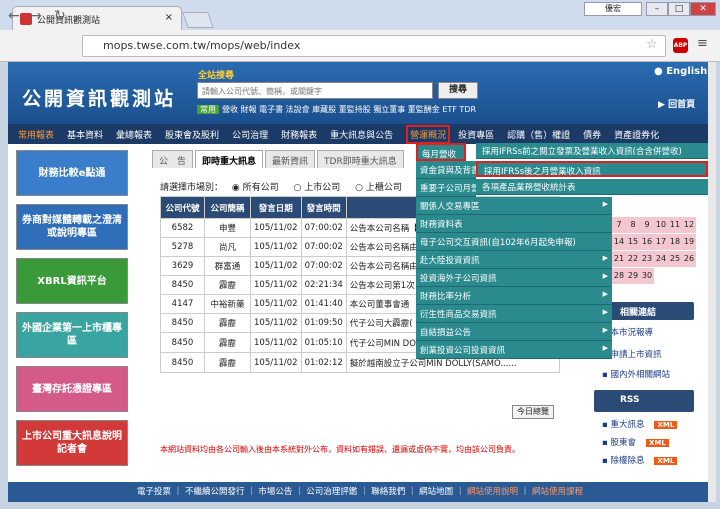 Image resolution: width=720 pixels, height=509 pixels. What do you see at coordinates (619, 225) in the screenshot?
I see `cal-day: 7` at bounding box center [619, 225].